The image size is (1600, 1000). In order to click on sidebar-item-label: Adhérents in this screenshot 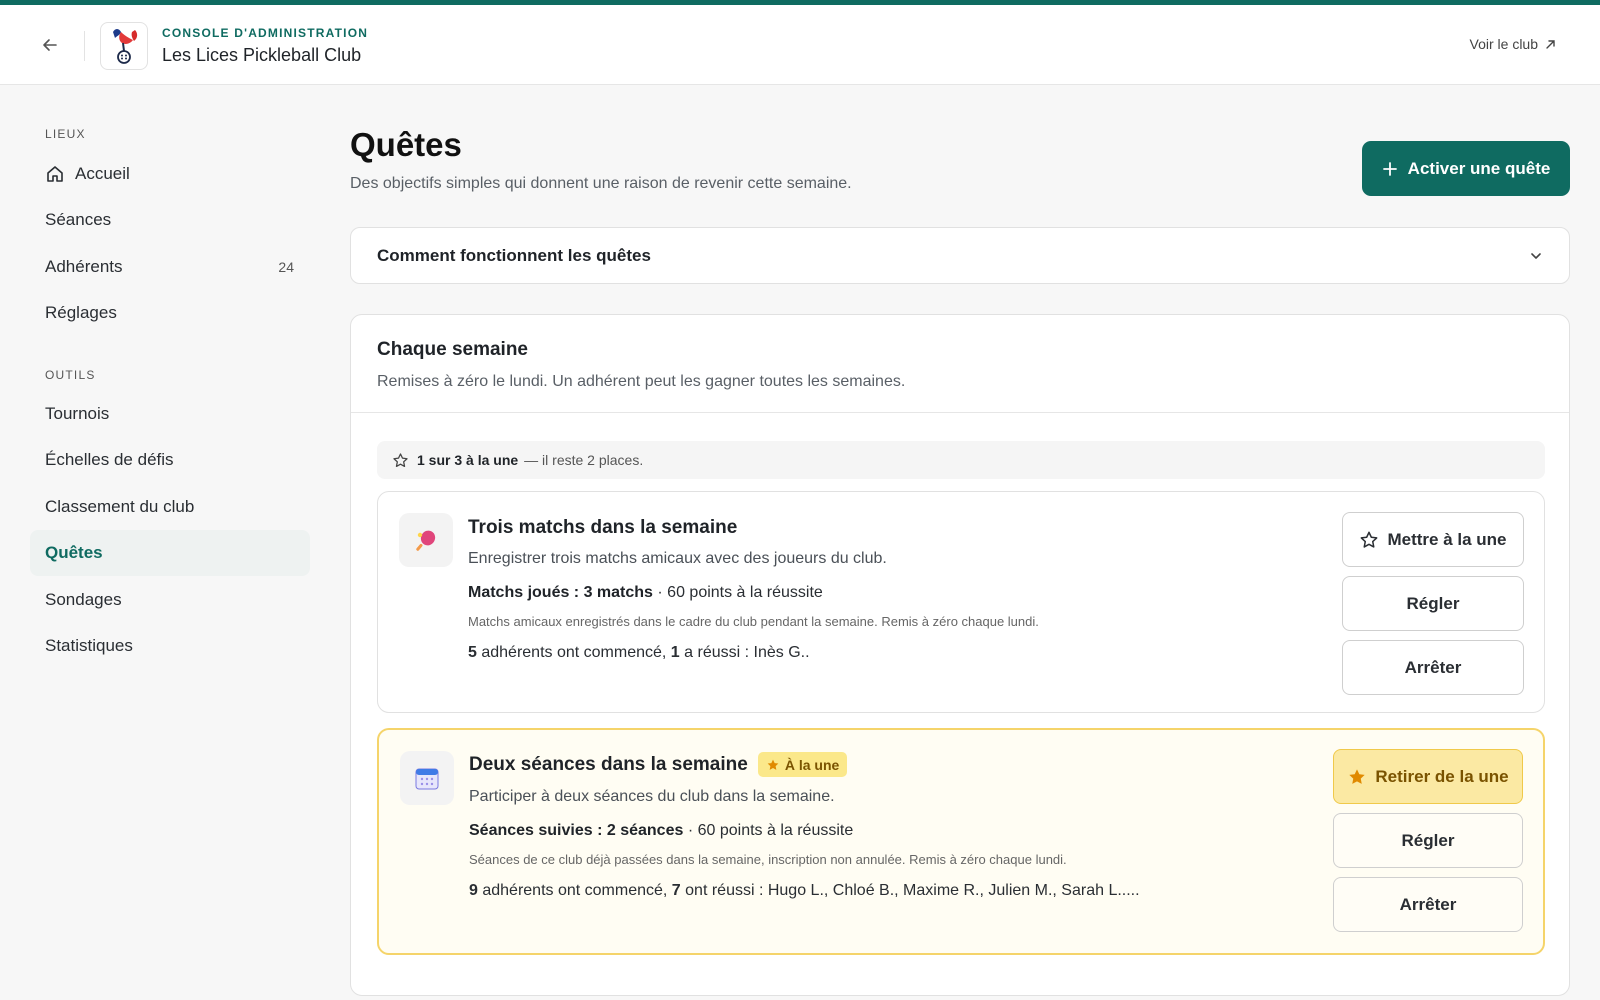, I will do `click(84, 266)`.